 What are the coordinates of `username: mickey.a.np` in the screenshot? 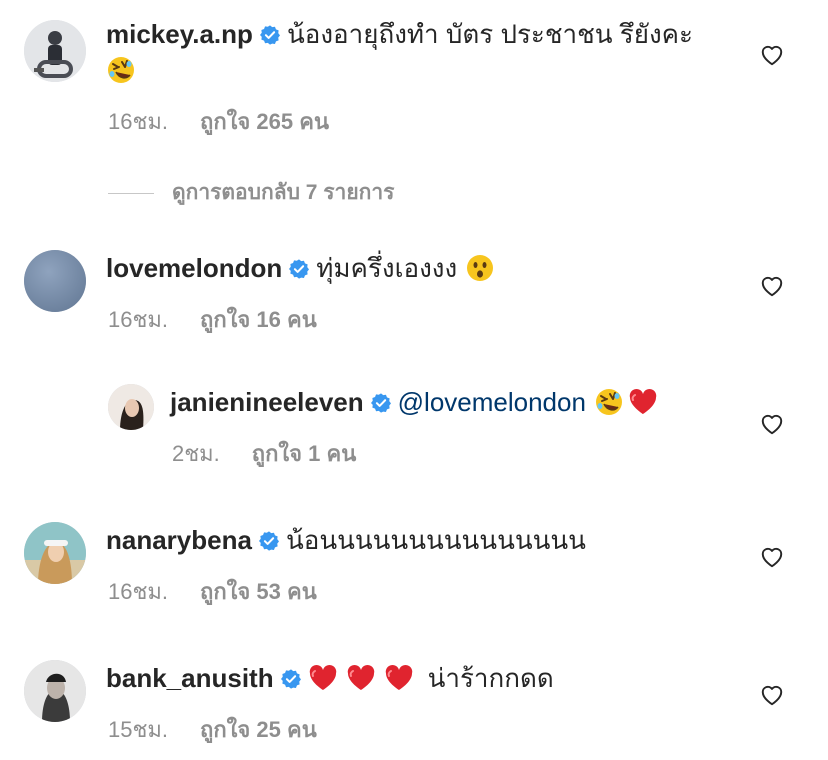 It's located at (179, 34).